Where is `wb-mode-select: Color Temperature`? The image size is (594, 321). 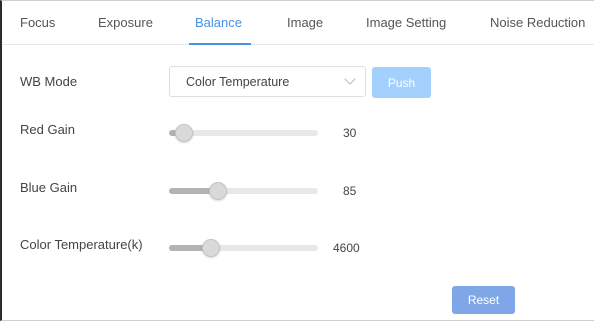 wb-mode-select: Color Temperature is located at coordinates (267, 81).